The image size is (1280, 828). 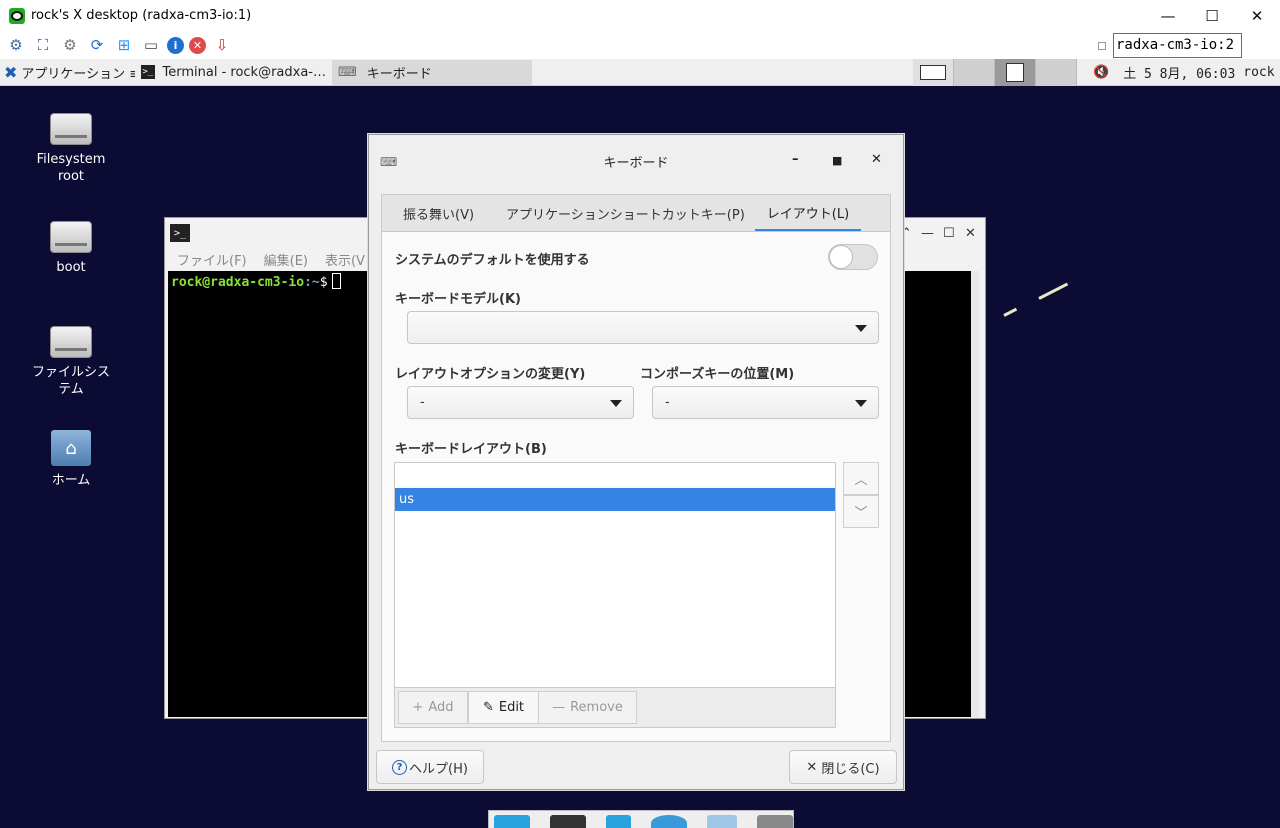 I want to click on prompt-symbol: $, so click(x=323, y=282).